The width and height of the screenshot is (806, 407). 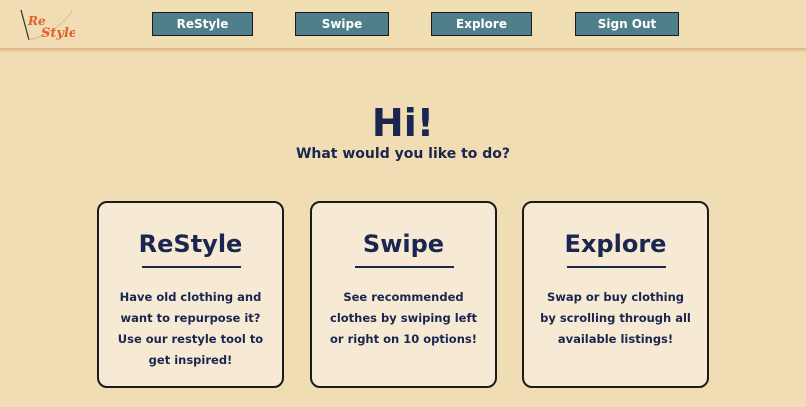 I want to click on nav-sign-out-button: Sign Out, so click(x=627, y=24).